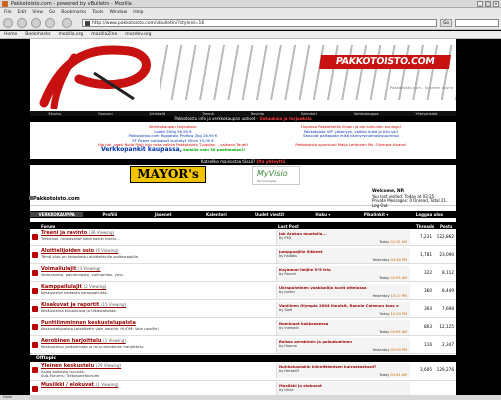 The width and height of the screenshot is (501, 400). I want to click on close-button: ×, so click(496, 4).